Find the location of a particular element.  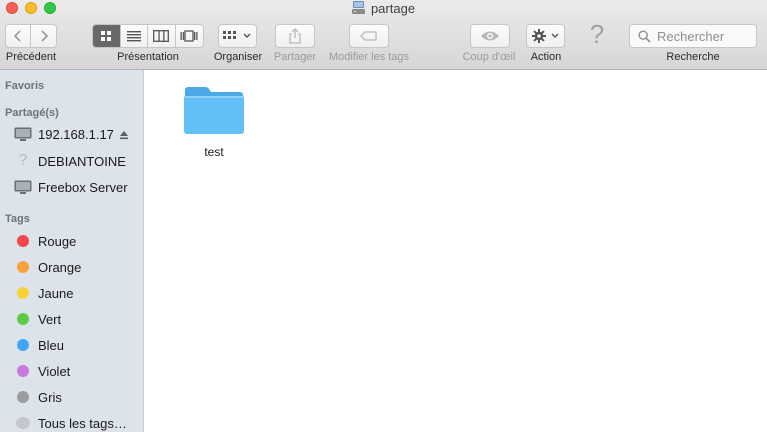

sidebar-item-debiantoine: ? DEBIANTOINE is located at coordinates (71, 161).